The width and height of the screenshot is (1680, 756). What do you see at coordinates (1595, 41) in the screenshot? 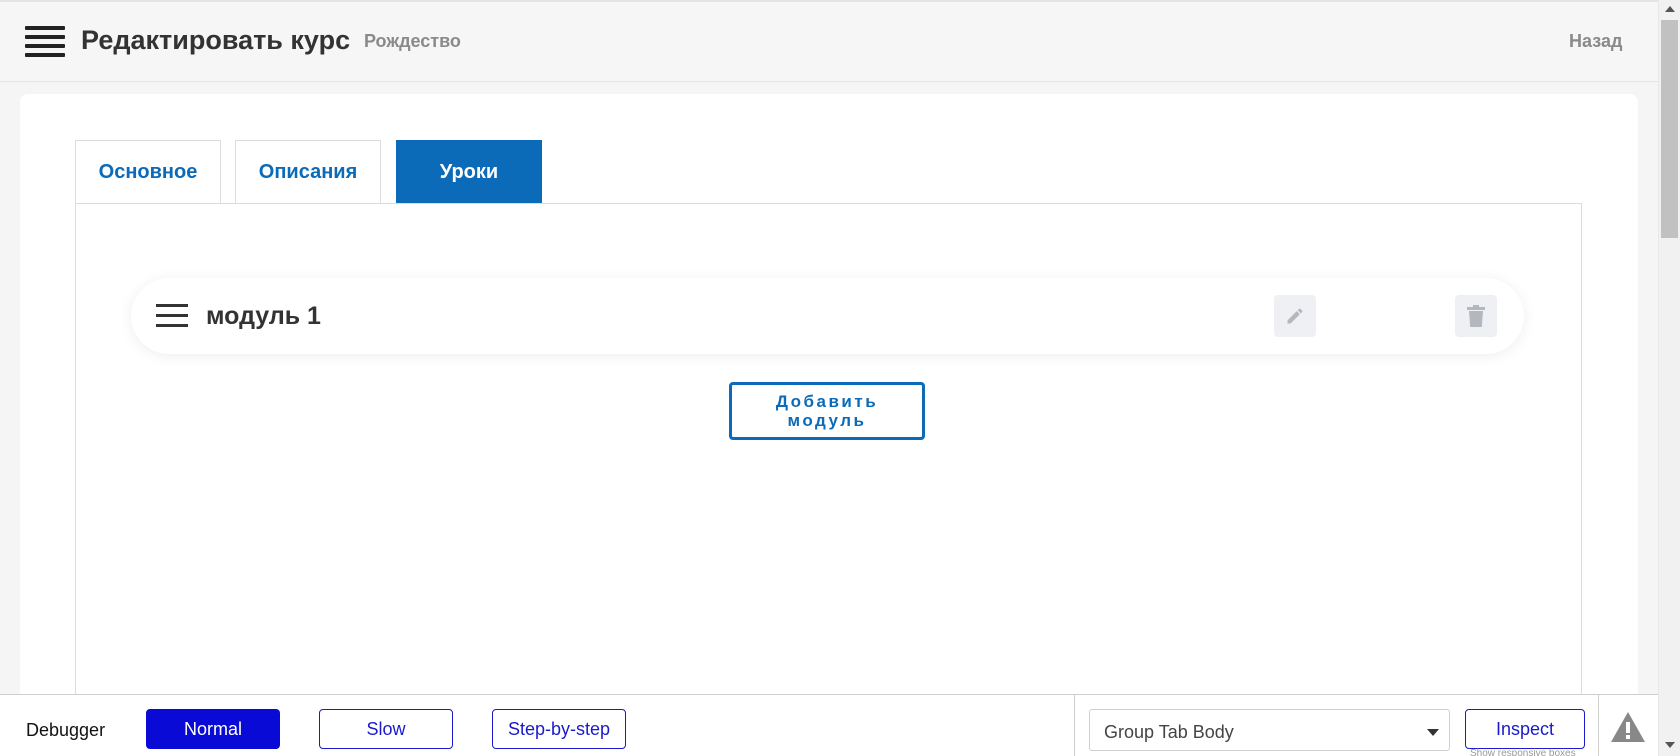
I see `back-link: Назад` at bounding box center [1595, 41].